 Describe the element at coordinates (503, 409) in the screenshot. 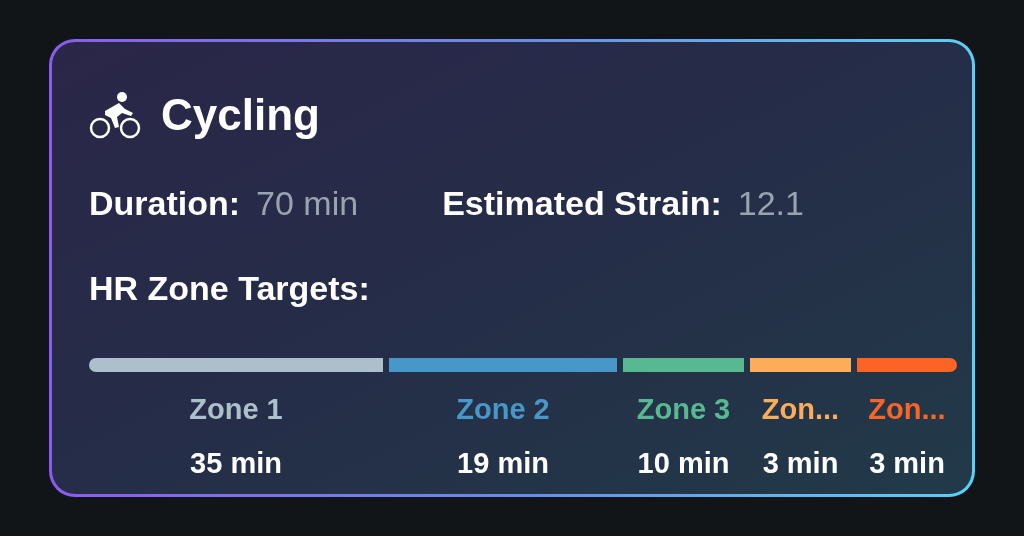

I see `zone-name: Zone 2` at that location.